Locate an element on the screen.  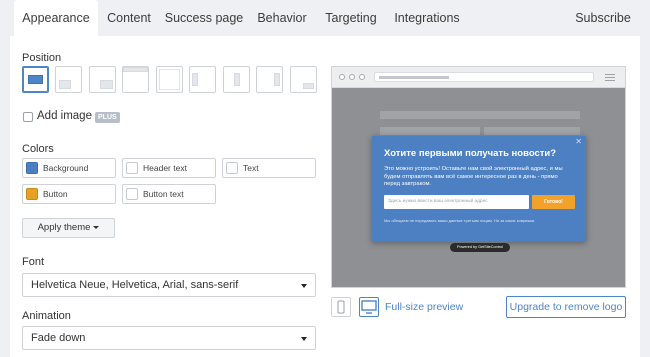
position-bottom-center is located at coordinates (102, 79).